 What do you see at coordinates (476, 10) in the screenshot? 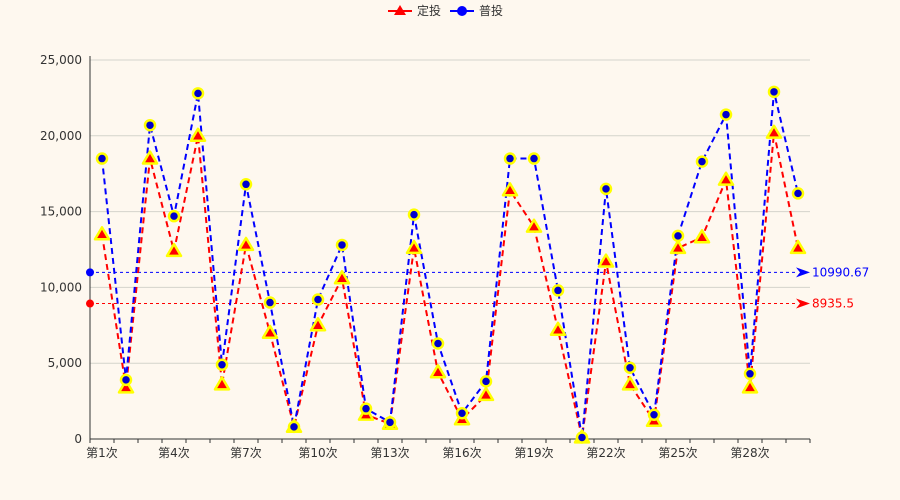
I see `legend-item: 普投` at bounding box center [476, 10].